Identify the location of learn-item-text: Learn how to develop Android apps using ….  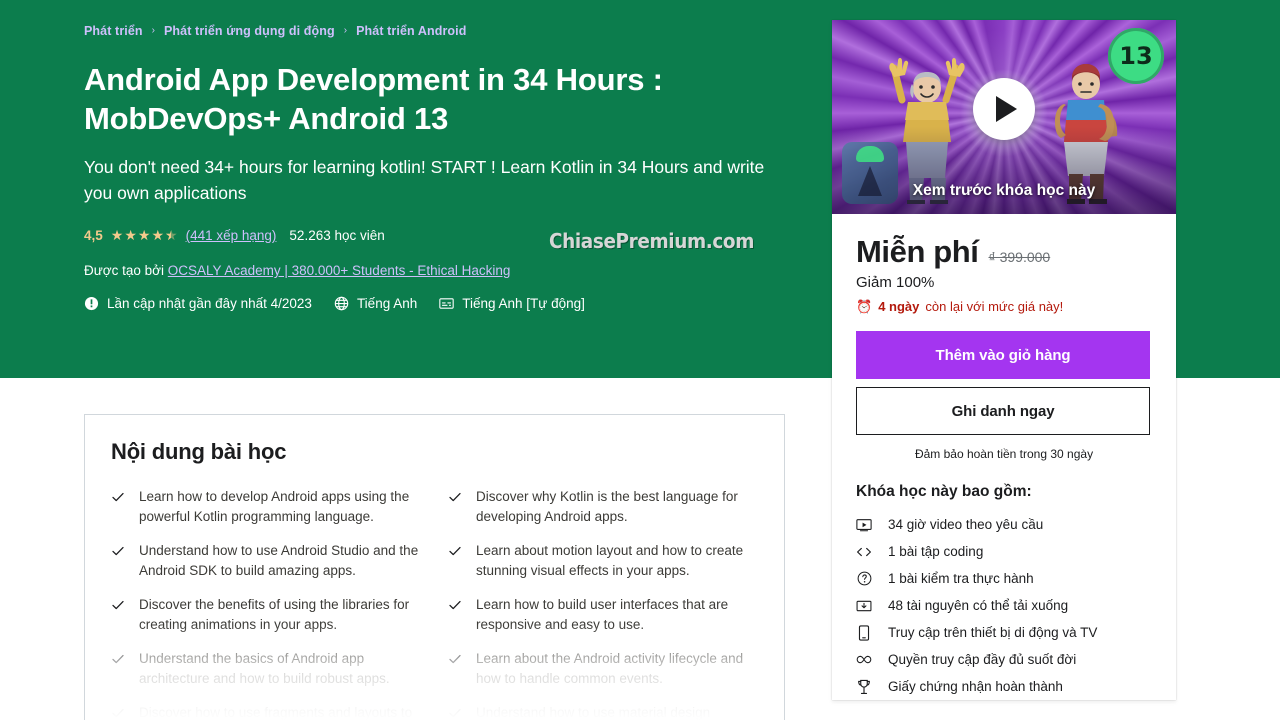
(274, 506).